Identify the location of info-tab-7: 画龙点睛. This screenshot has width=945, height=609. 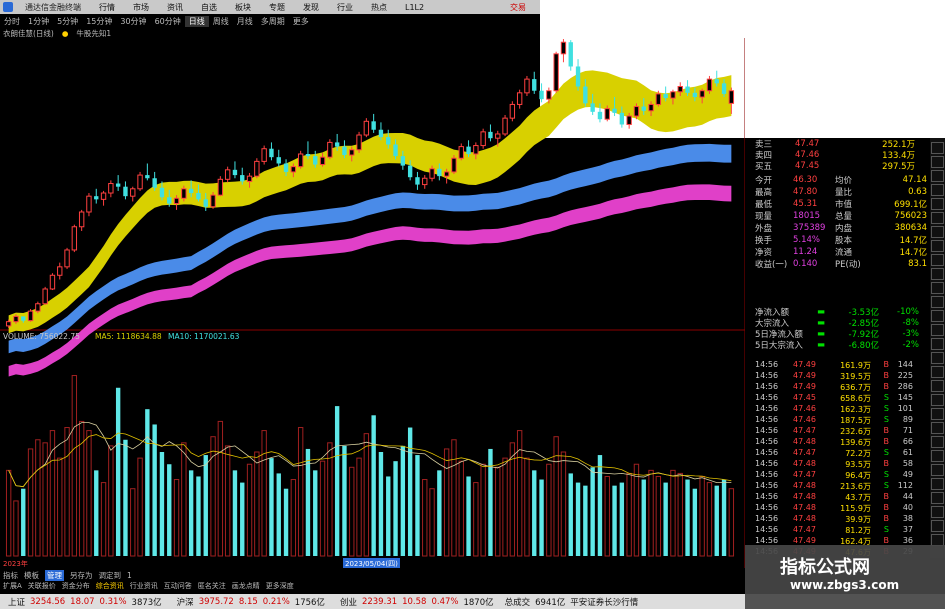
(246, 586).